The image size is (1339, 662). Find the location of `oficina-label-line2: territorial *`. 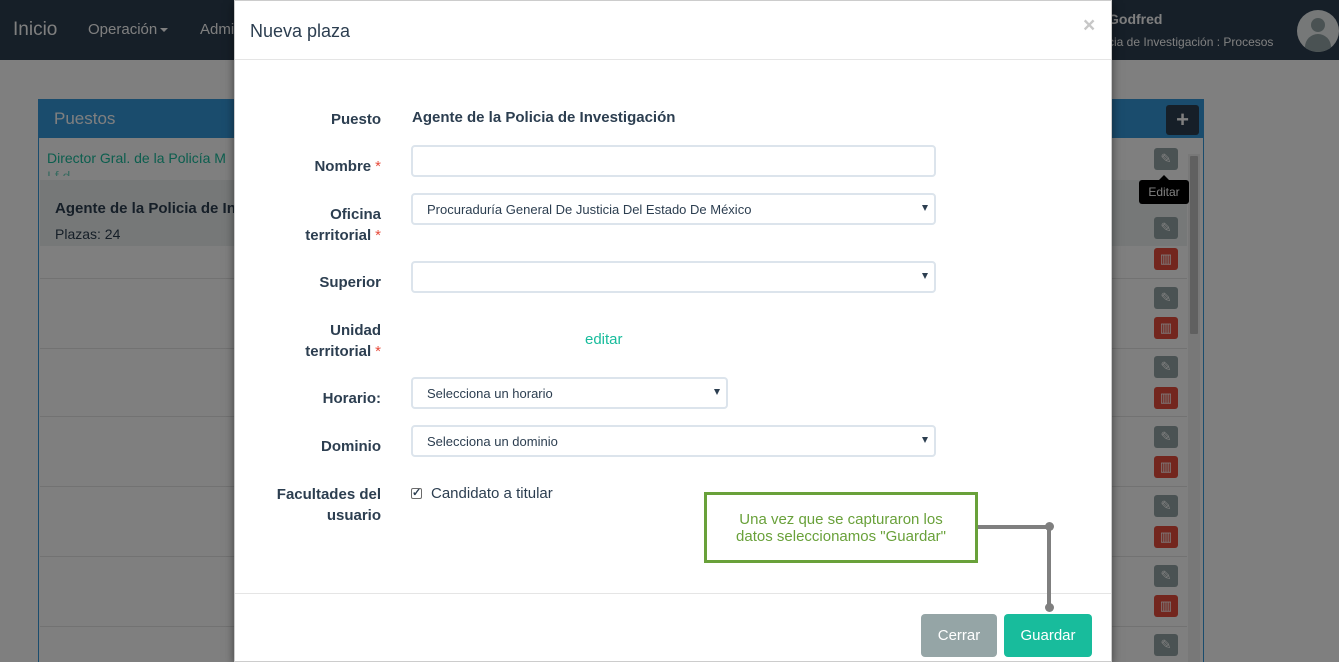

oficina-label-line2: territorial * is located at coordinates (308, 235).